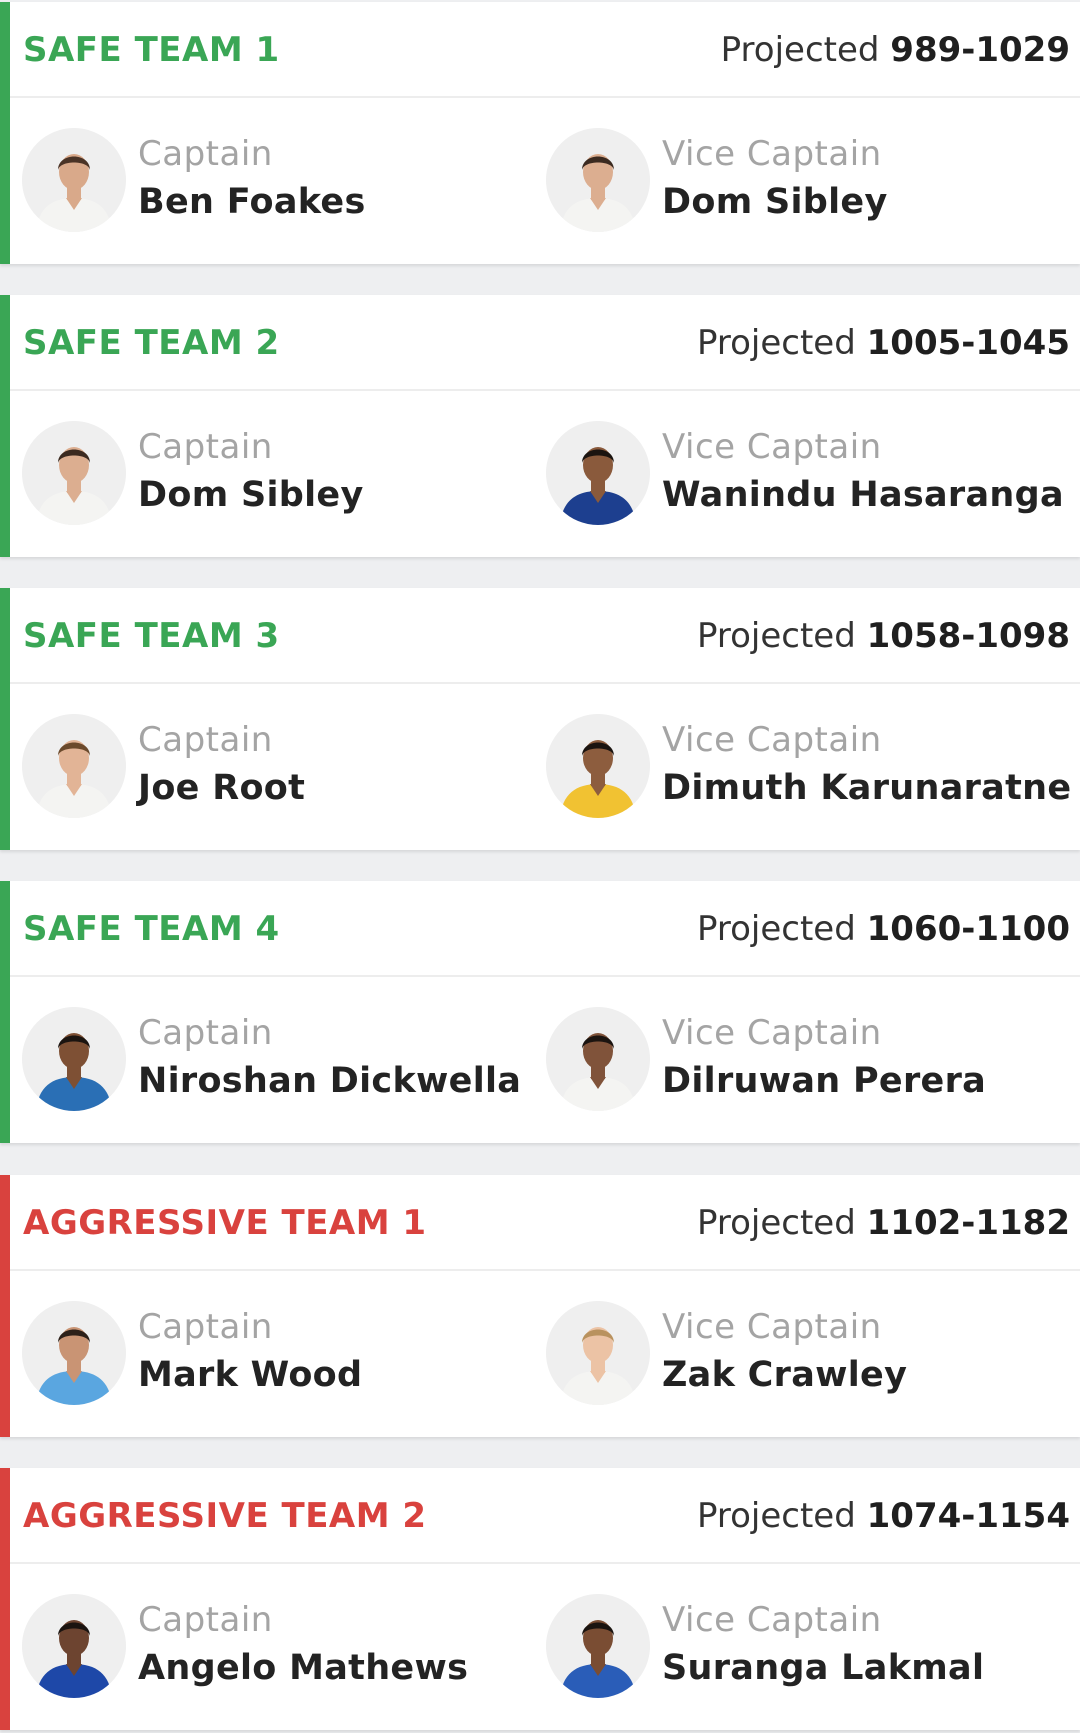 Image resolution: width=1080 pixels, height=1733 pixels. I want to click on team-name: SAFE TEAM 3, so click(151, 636).